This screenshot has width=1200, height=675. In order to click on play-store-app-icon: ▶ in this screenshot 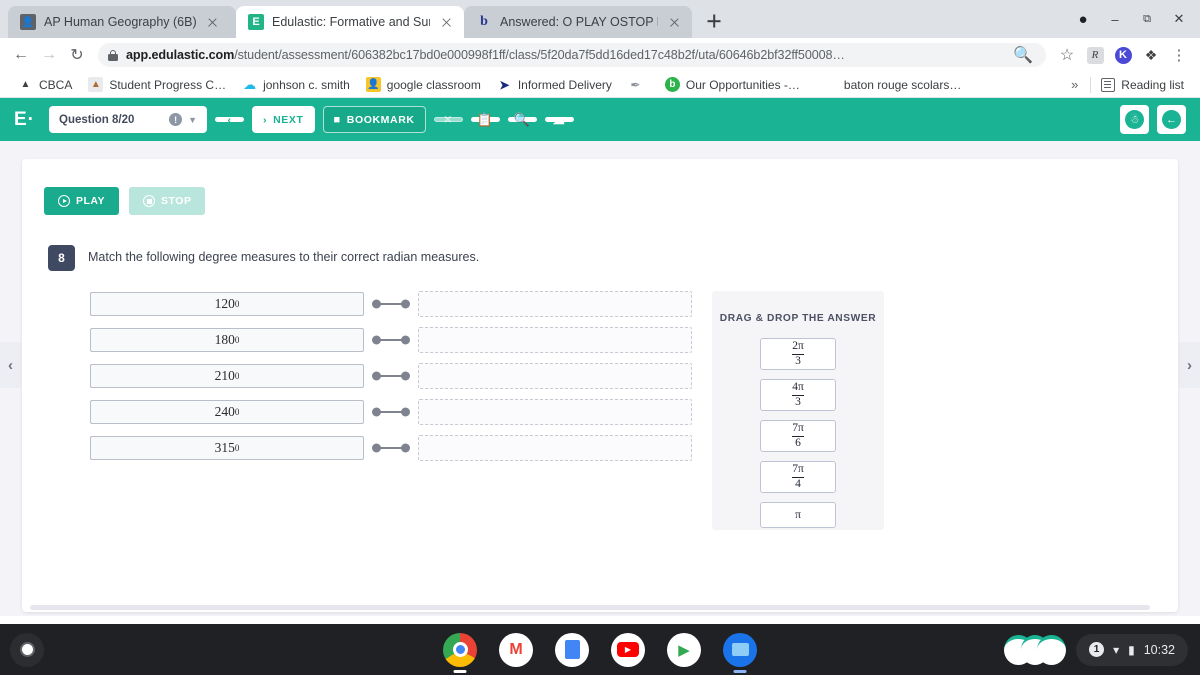, I will do `click(684, 649)`.